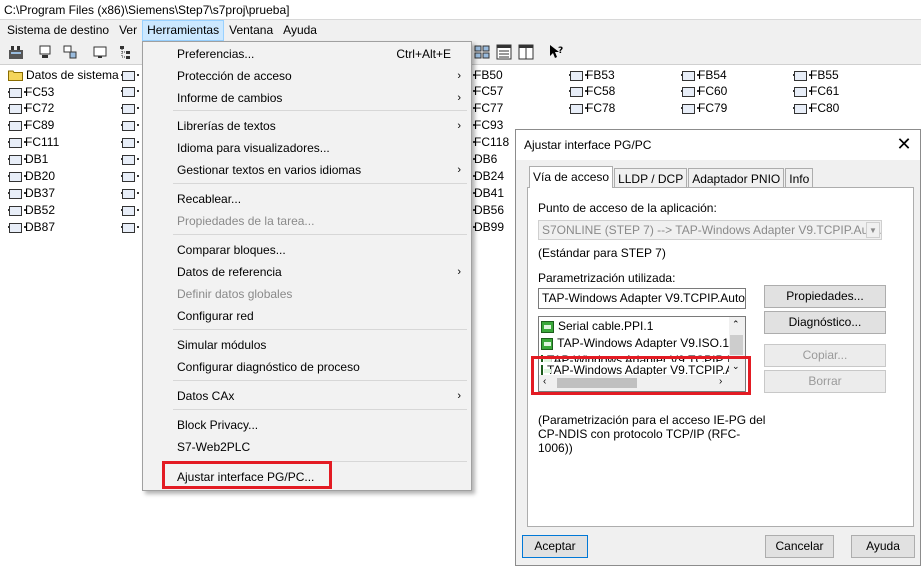  I want to click on menu-item-label: Protección de acceso, so click(234, 76).